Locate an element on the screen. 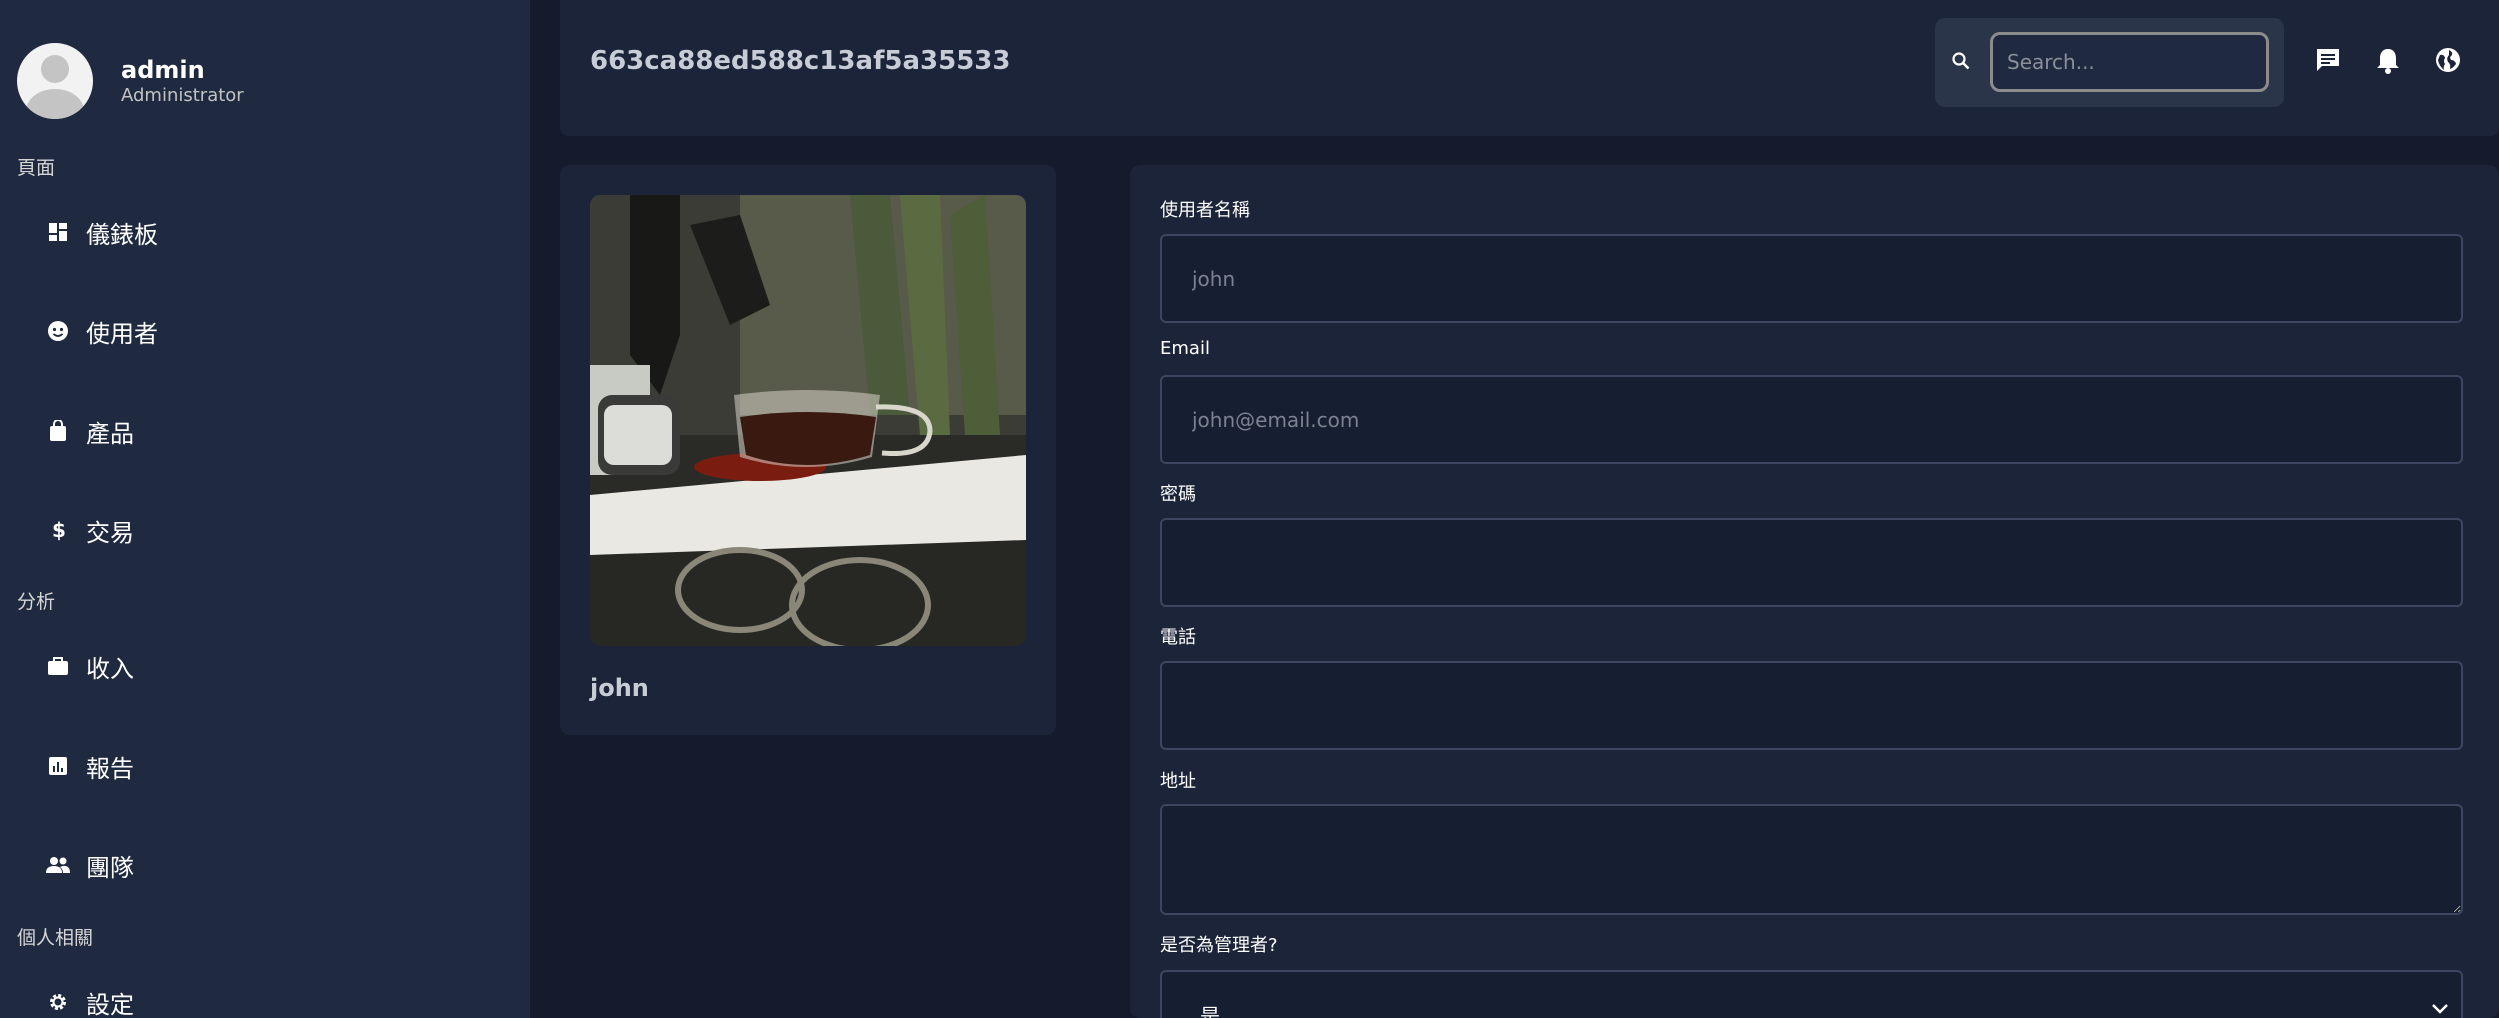  sidebar-item-label: 報告 is located at coordinates (110, 768).